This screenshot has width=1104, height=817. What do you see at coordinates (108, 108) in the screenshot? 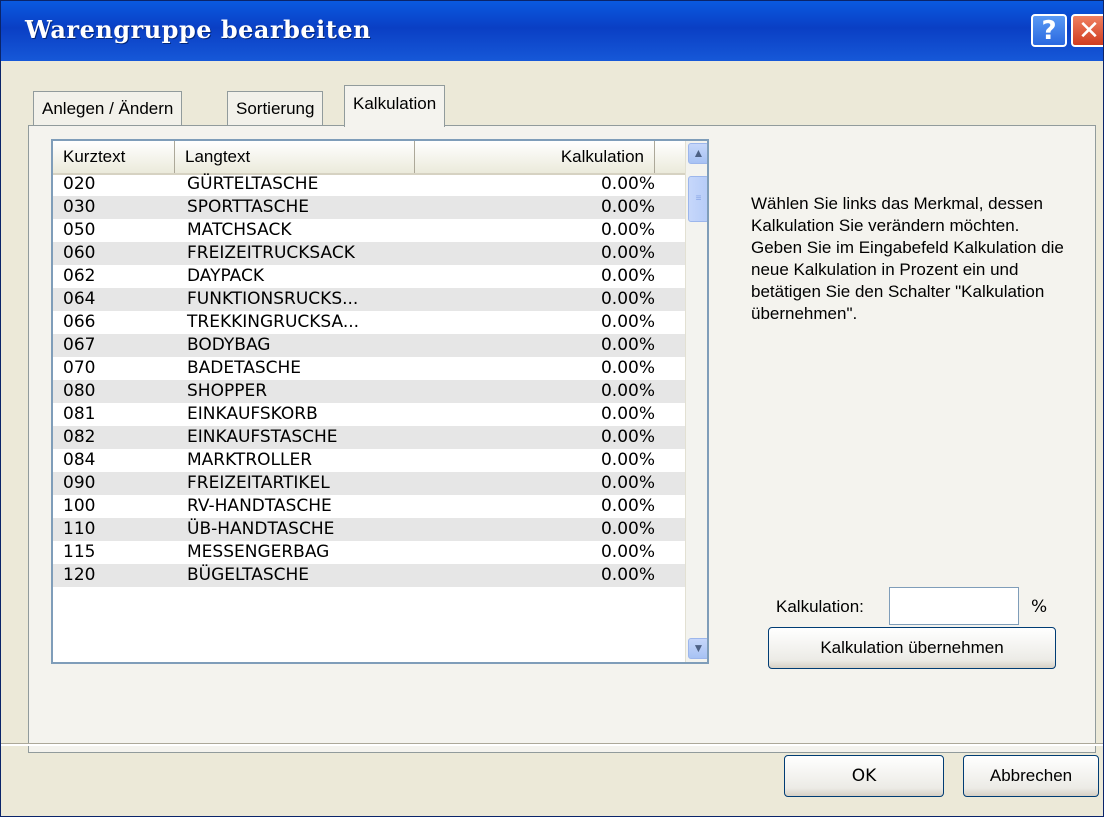
I see `tab-anlegen-aendern: Anlegen / Ändern` at bounding box center [108, 108].